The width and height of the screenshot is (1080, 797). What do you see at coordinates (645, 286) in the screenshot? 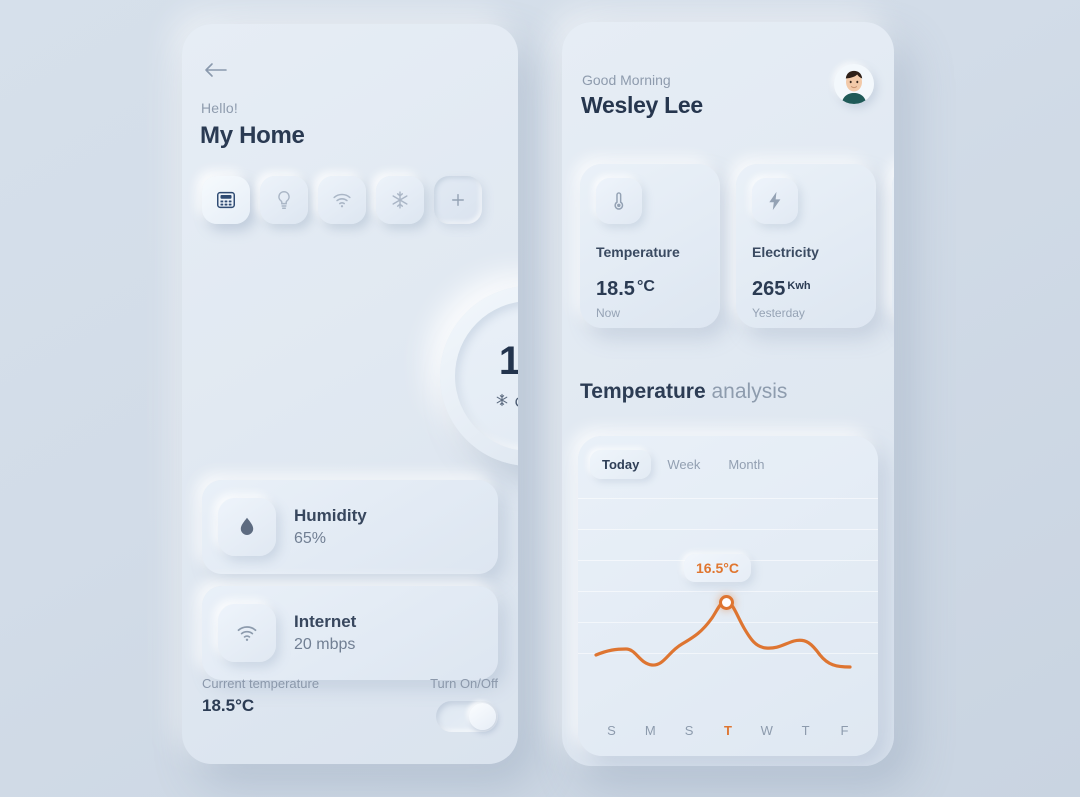
I see `stat-unit-temperature: °C` at bounding box center [645, 286].